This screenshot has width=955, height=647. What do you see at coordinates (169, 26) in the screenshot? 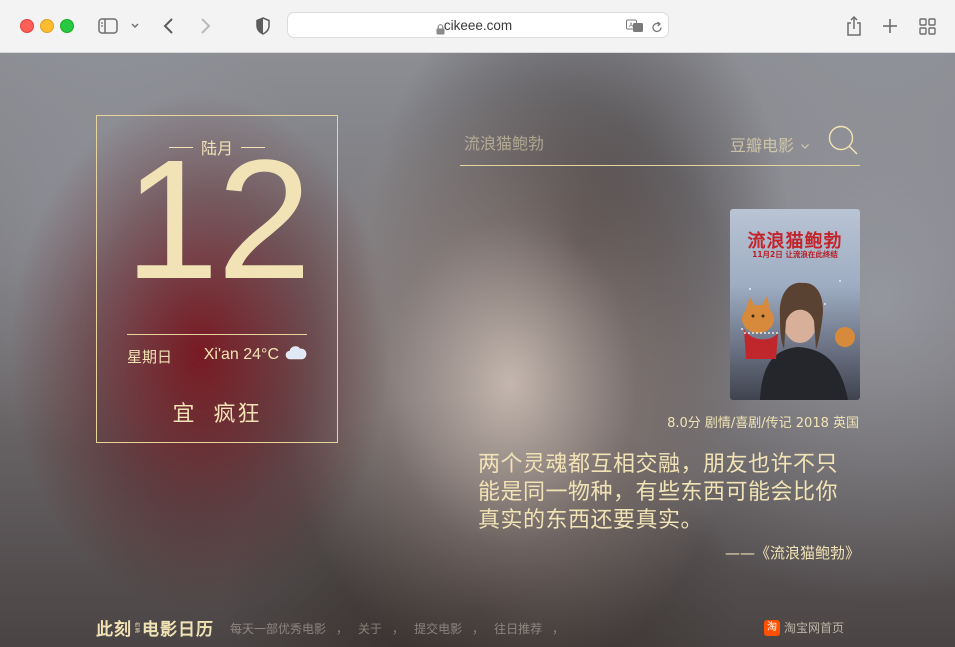
I see `back-icon` at bounding box center [169, 26].